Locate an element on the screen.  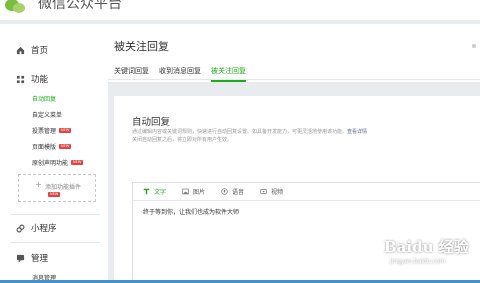
text-icon is located at coordinates (146, 191).